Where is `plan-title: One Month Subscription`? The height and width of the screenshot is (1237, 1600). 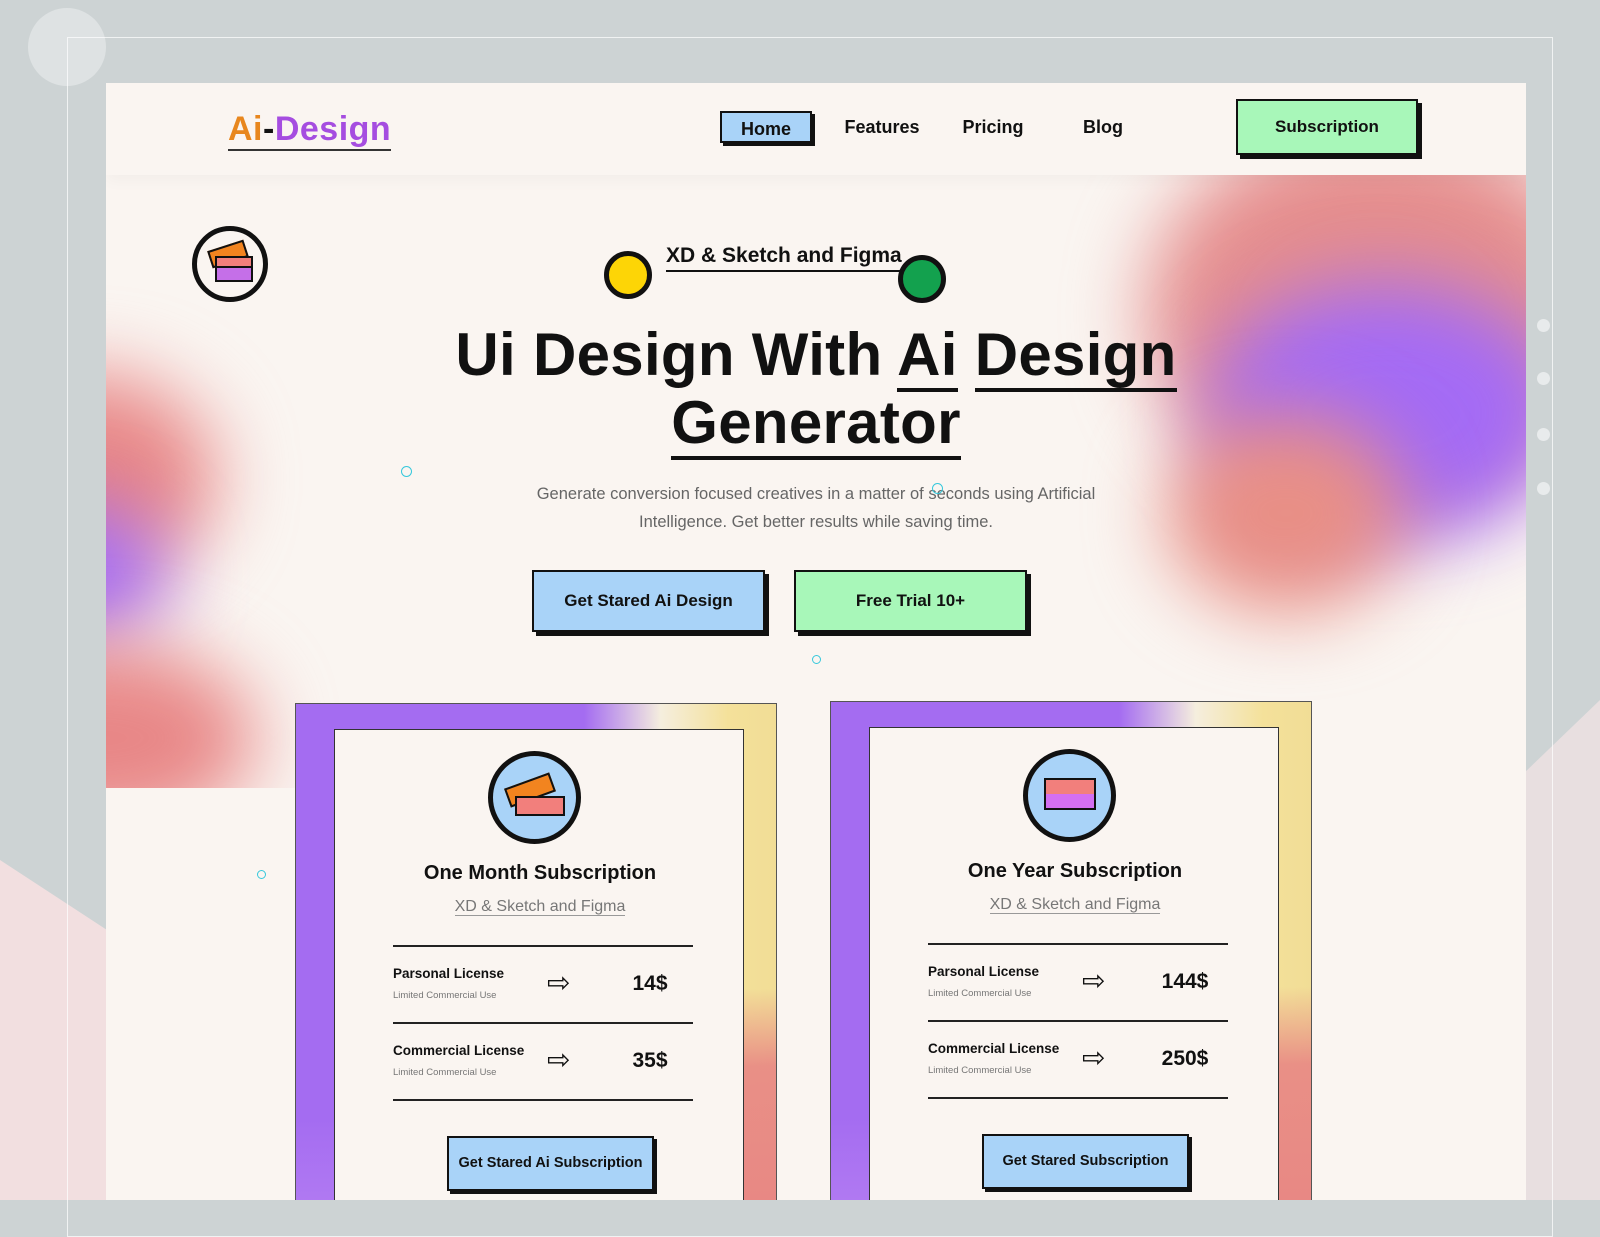
plan-title: One Month Subscription is located at coordinates (540, 873).